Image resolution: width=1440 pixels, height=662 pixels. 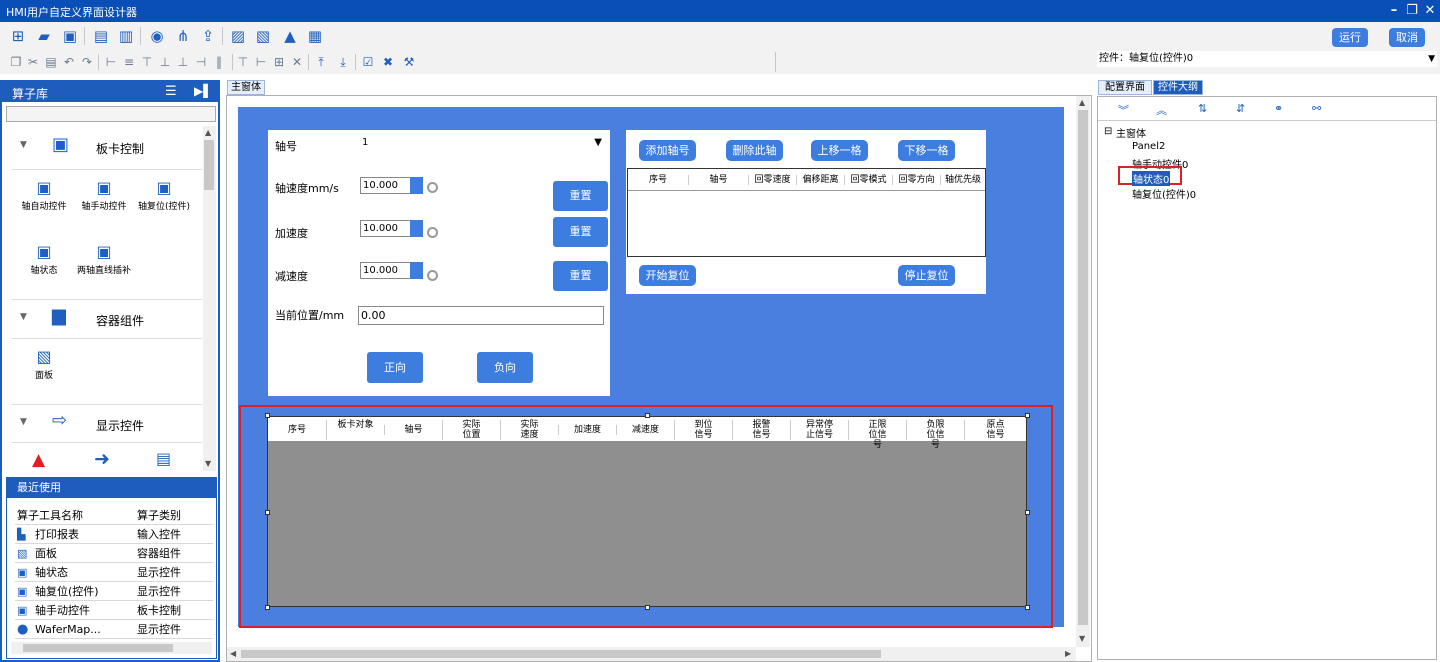 What do you see at coordinates (505, 367) in the screenshot?
I see `reverse-button: 负向` at bounding box center [505, 367].